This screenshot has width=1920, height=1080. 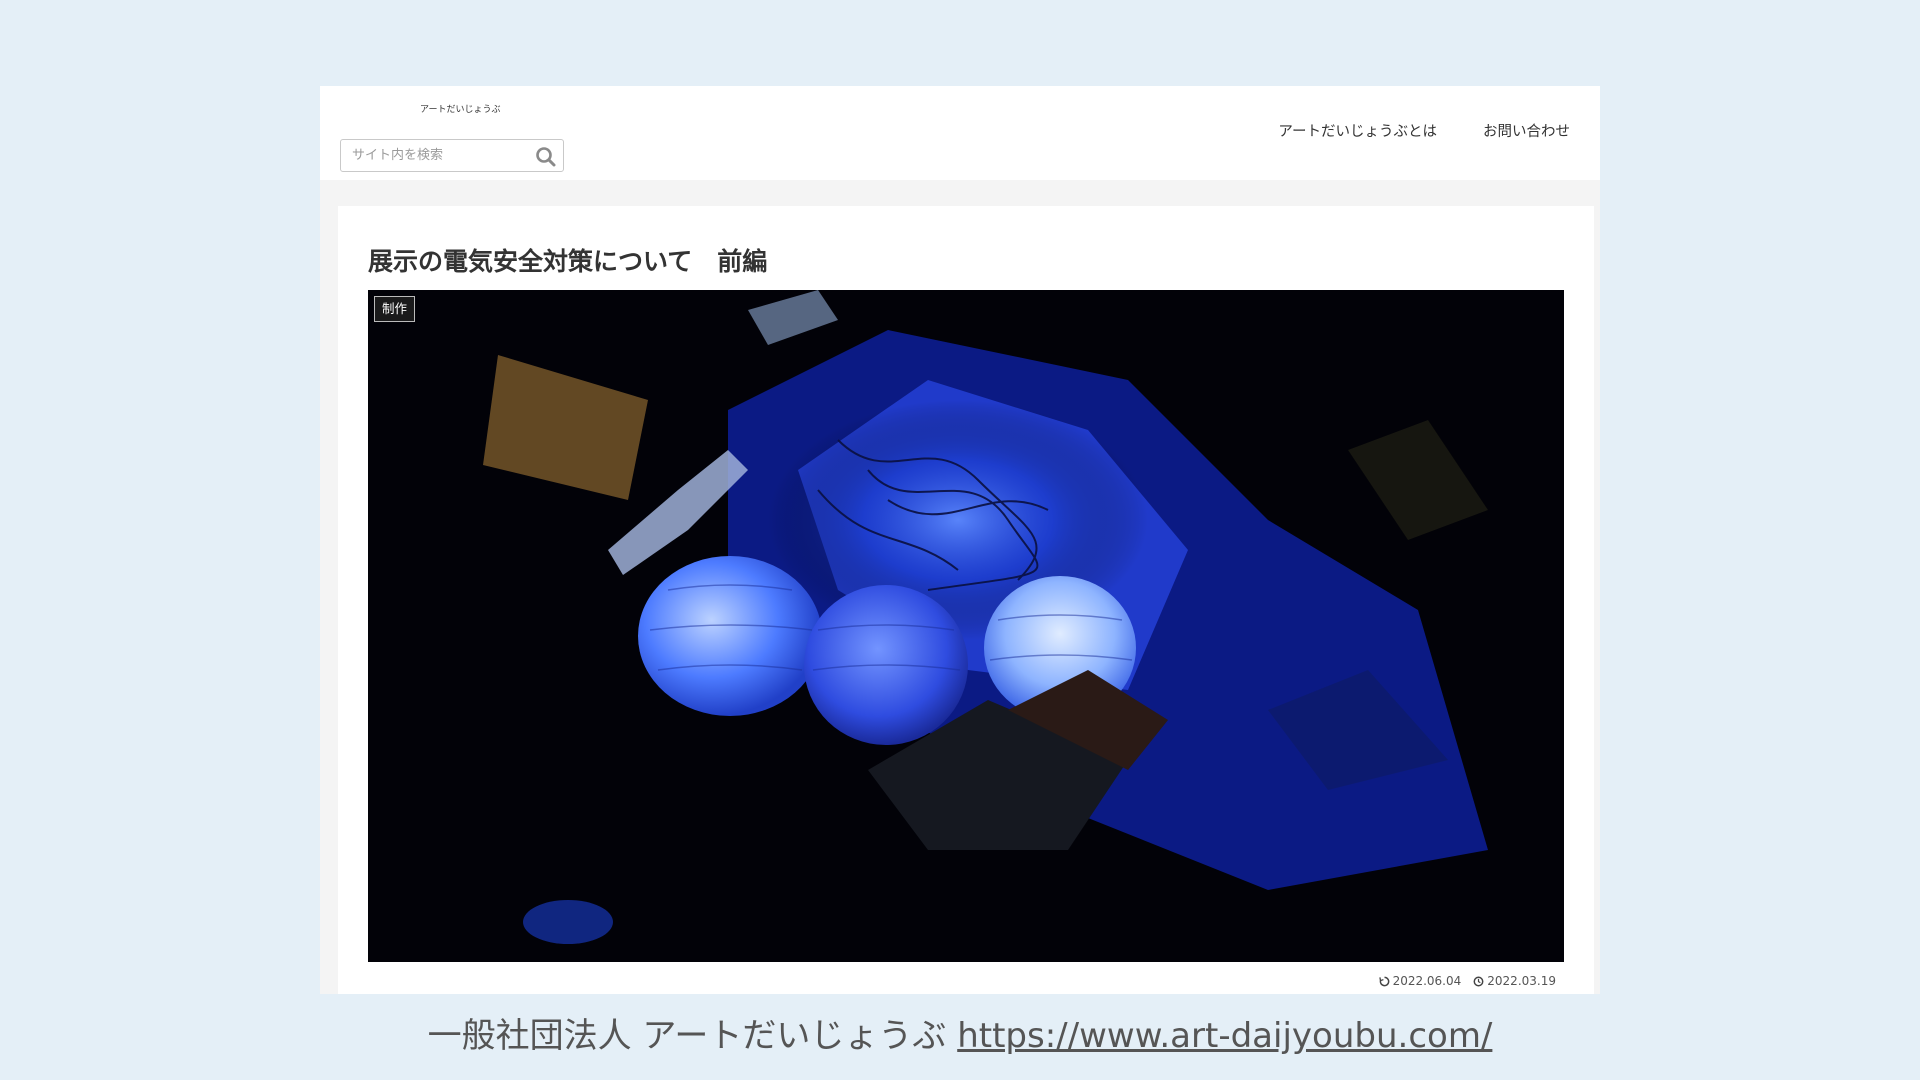 I want to click on caption-url-link: https://www.art-daijyoubu.com/, so click(x=1224, y=1036).